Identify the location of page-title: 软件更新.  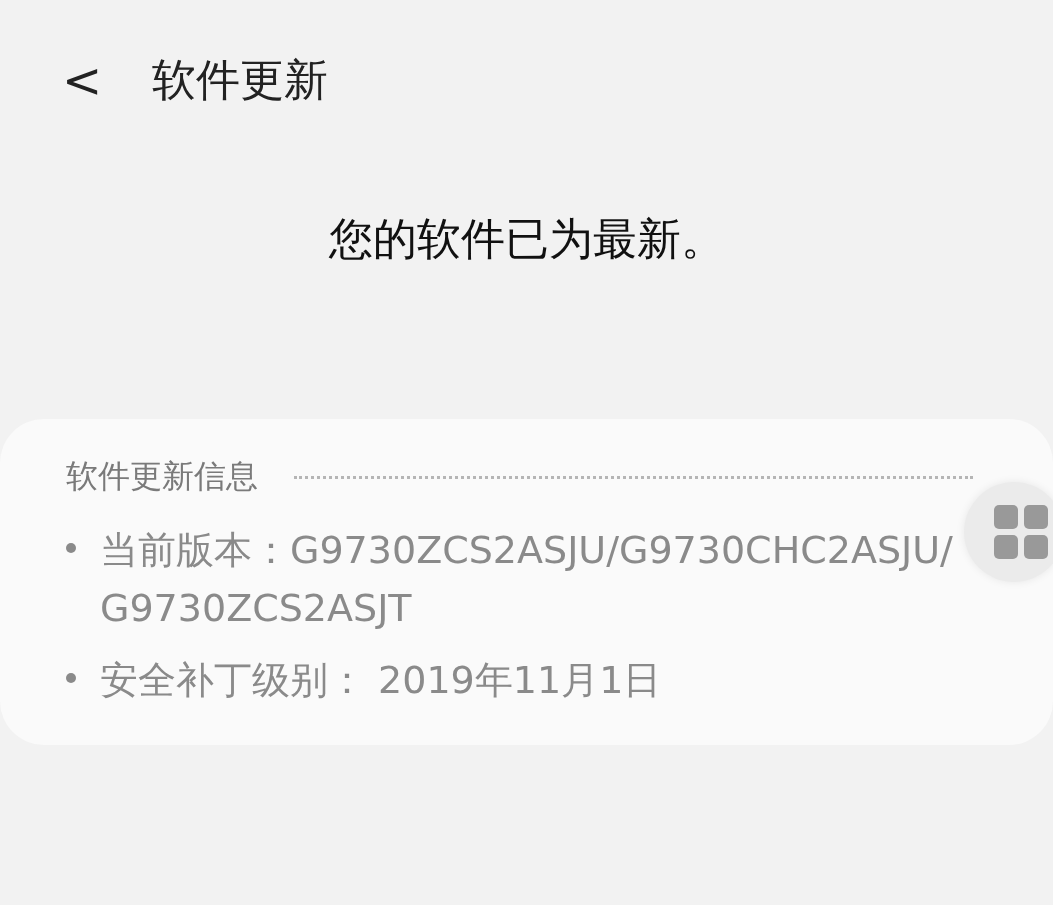
(240, 79).